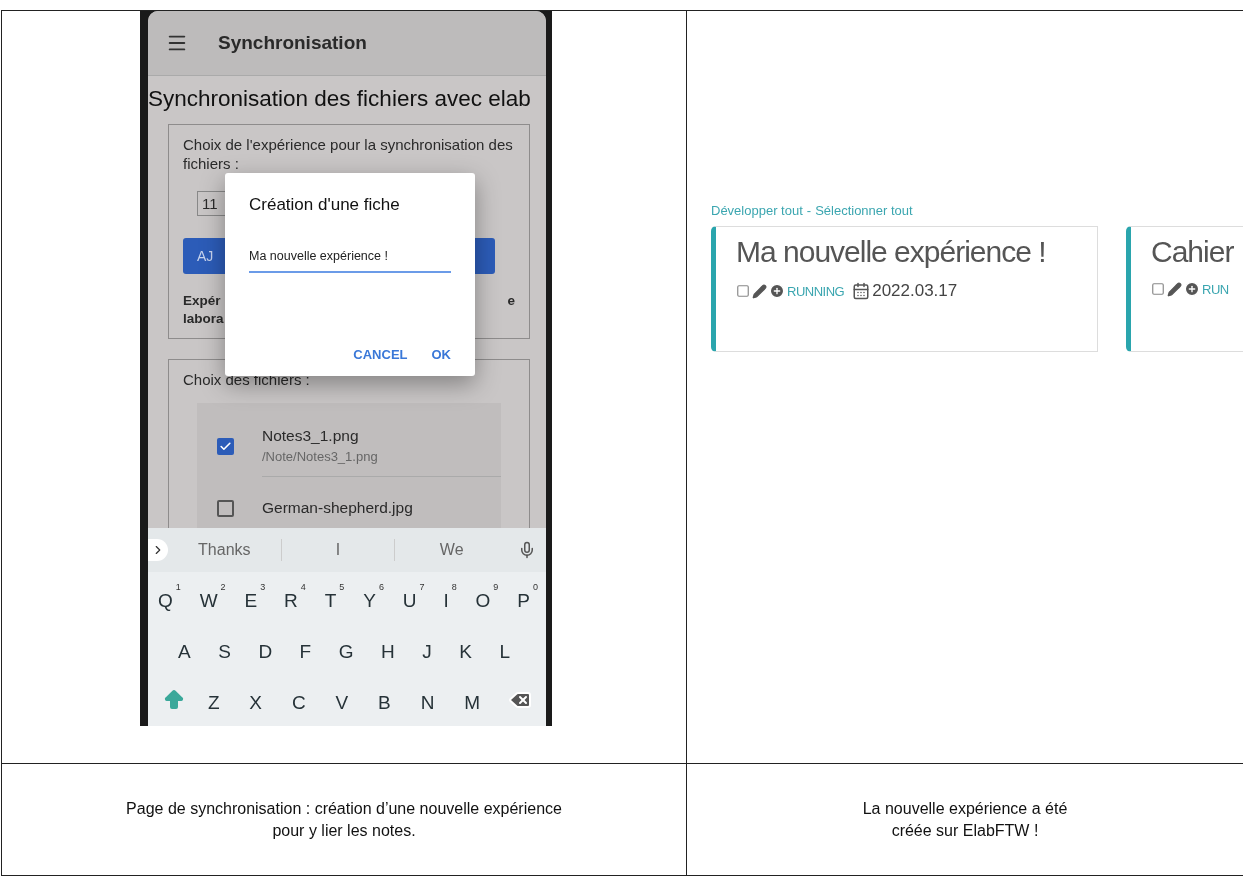 The height and width of the screenshot is (876, 1243). Describe the element at coordinates (301, 700) in the screenshot. I see `keyboard-key: C` at that location.